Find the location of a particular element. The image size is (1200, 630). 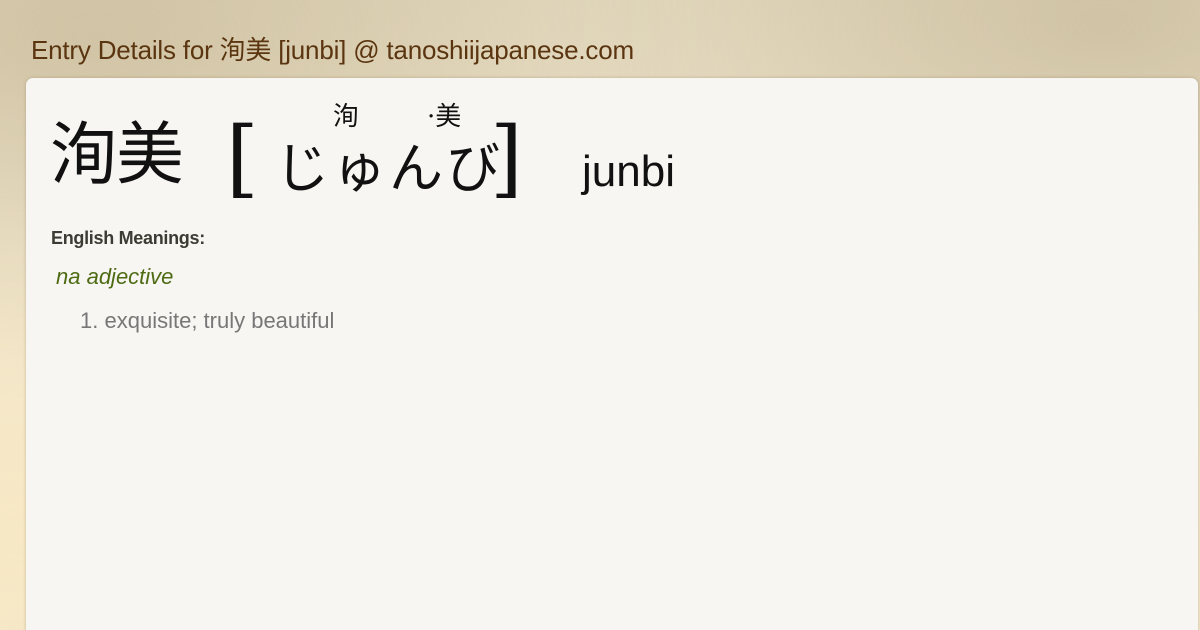

furigana-second: ·美 is located at coordinates (444, 117).